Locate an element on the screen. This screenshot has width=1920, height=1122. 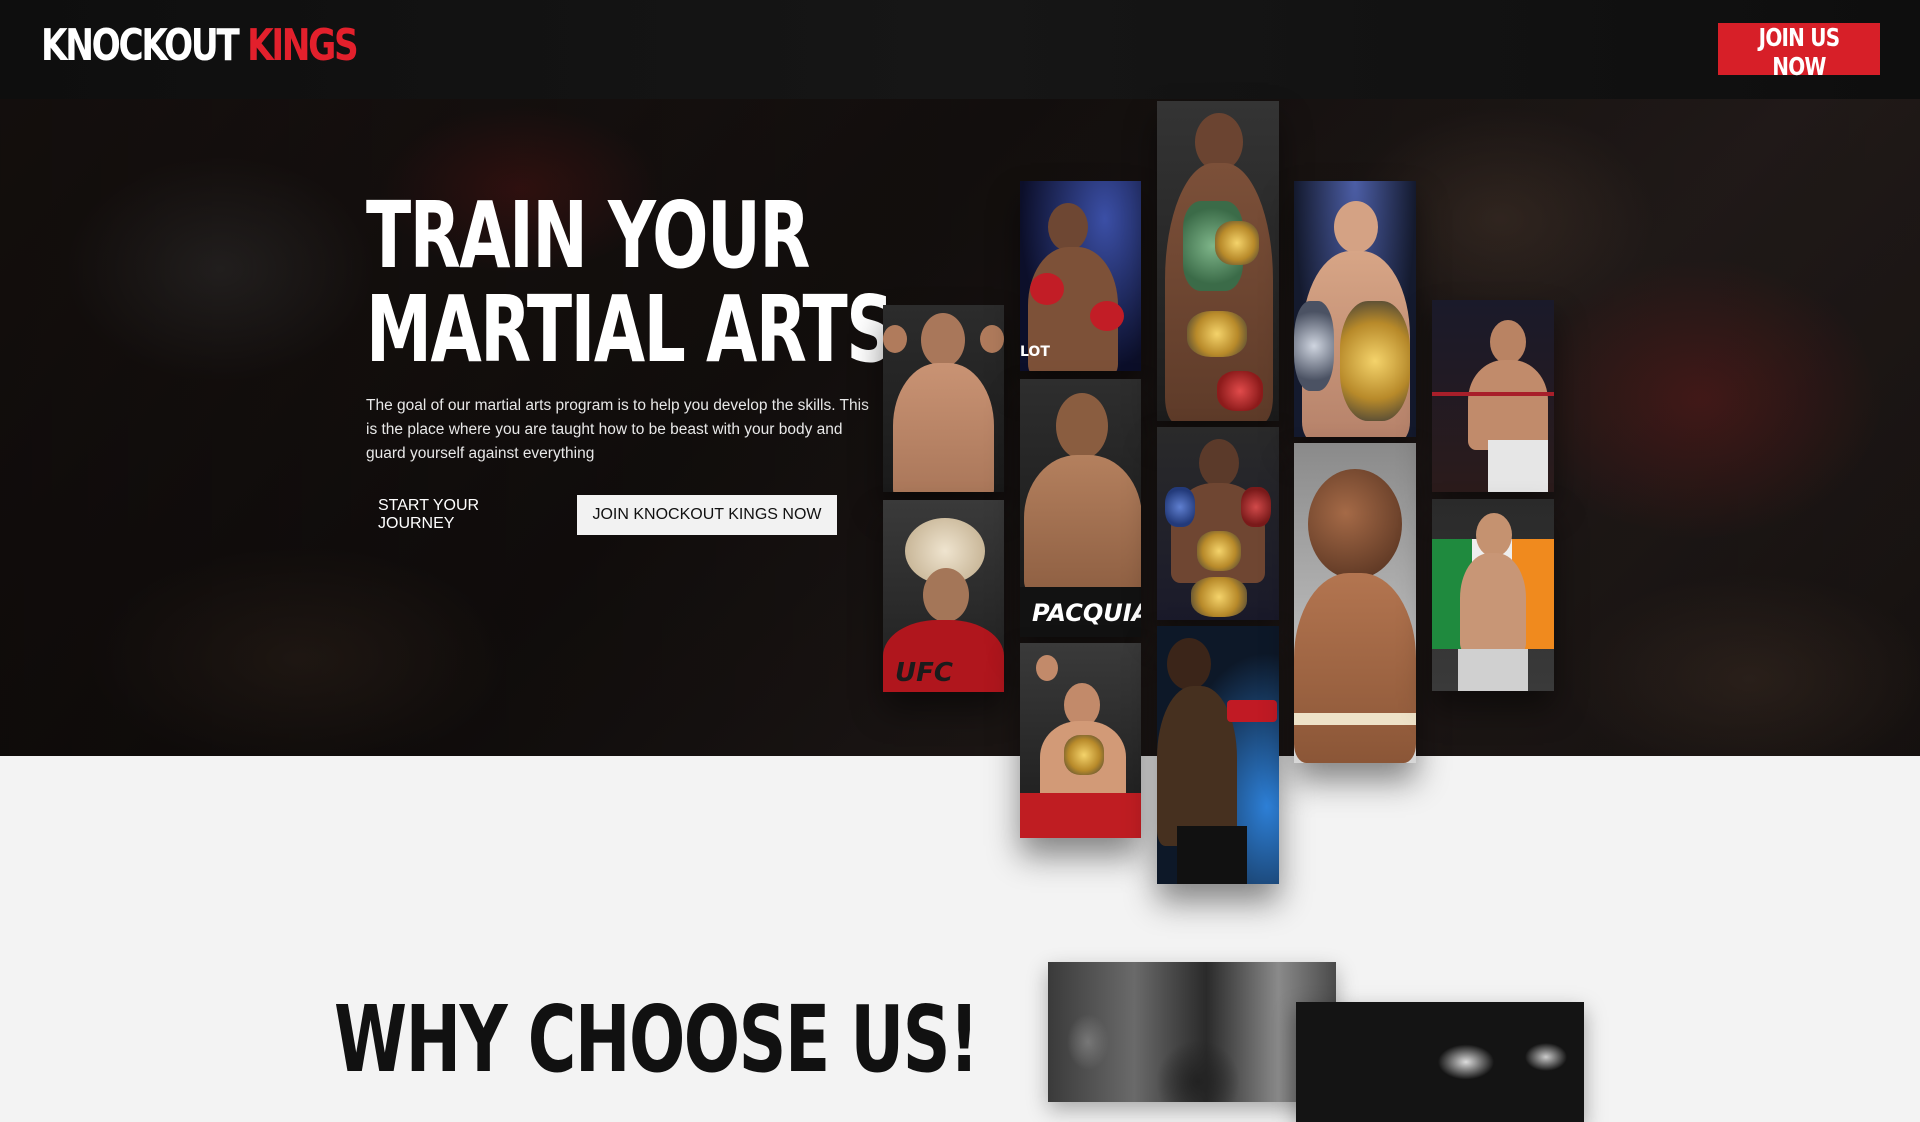
hero-title-line2: MARTIAL ARTS is located at coordinates (630, 329).